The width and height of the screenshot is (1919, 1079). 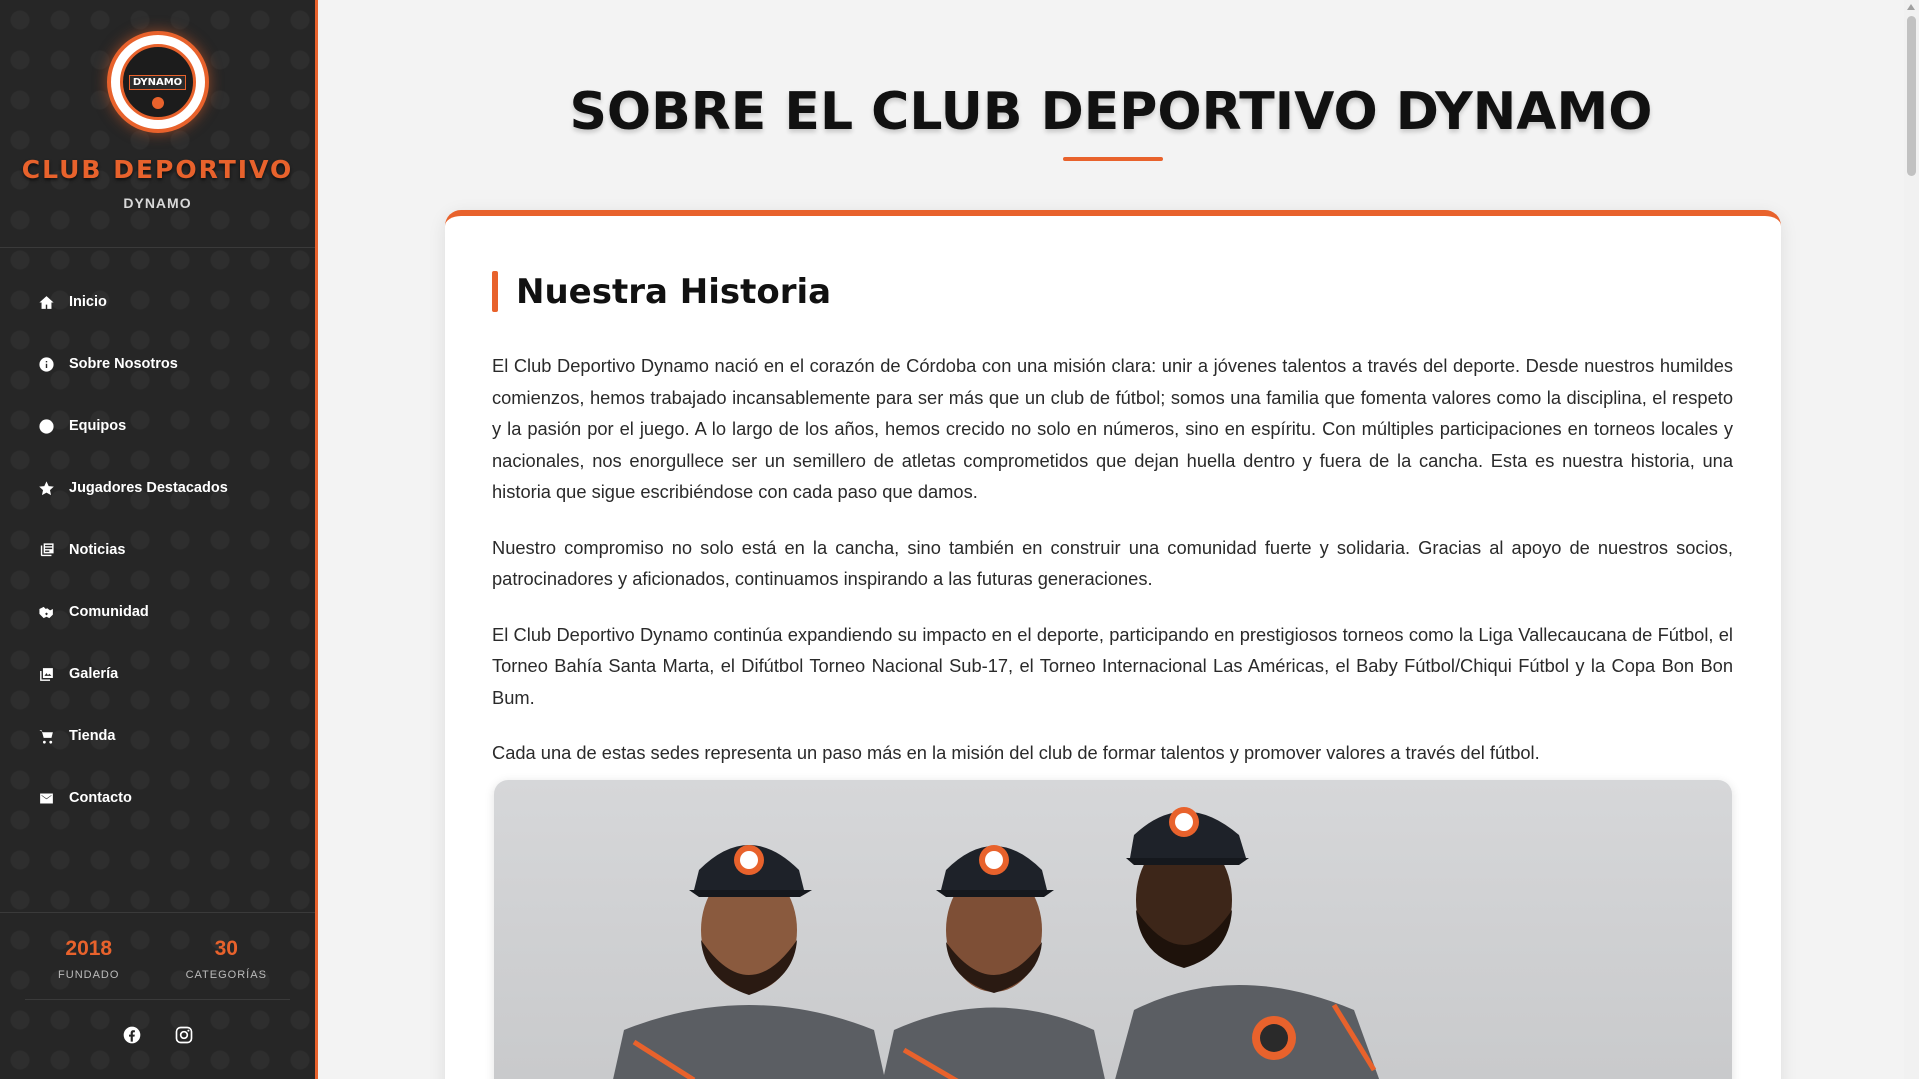 I want to click on stat-categories: 30 CATEGORÍAS, so click(x=226, y=959).